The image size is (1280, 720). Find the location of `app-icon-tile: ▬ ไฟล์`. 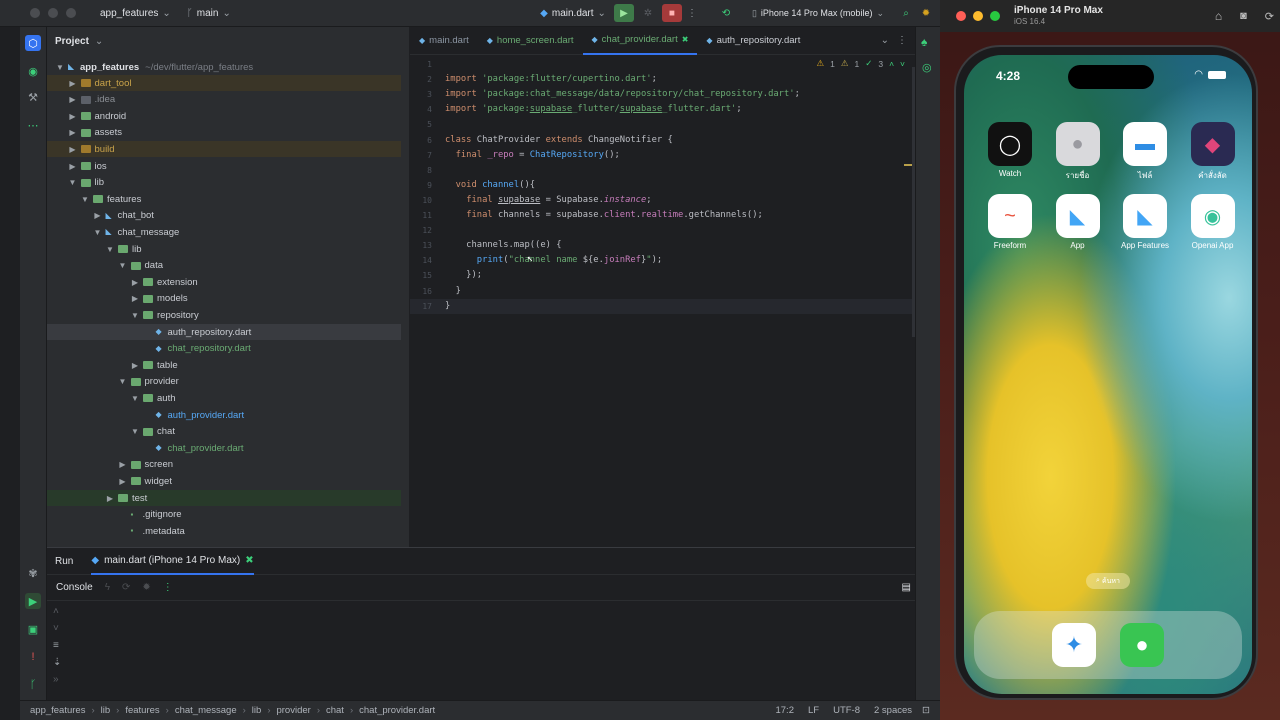

app-icon-tile: ▬ ไฟล์ is located at coordinates (1145, 152).